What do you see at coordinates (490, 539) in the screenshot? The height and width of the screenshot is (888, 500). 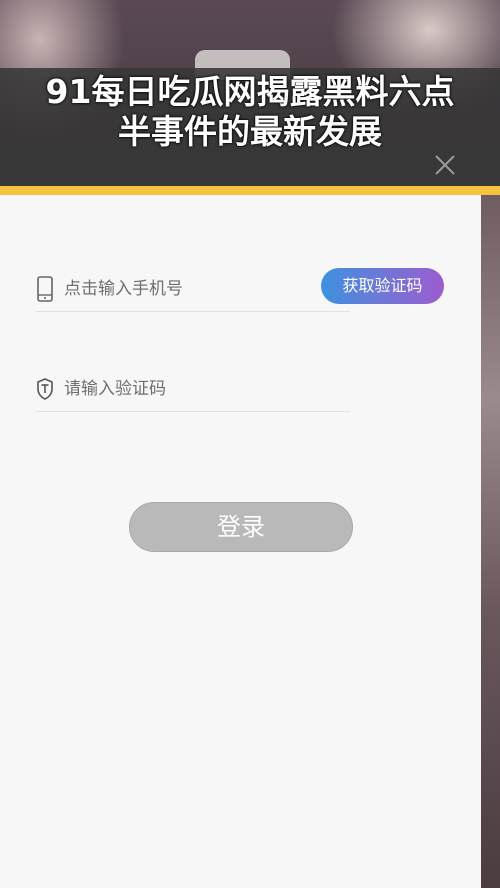 I see `background-right-edge` at bounding box center [490, 539].